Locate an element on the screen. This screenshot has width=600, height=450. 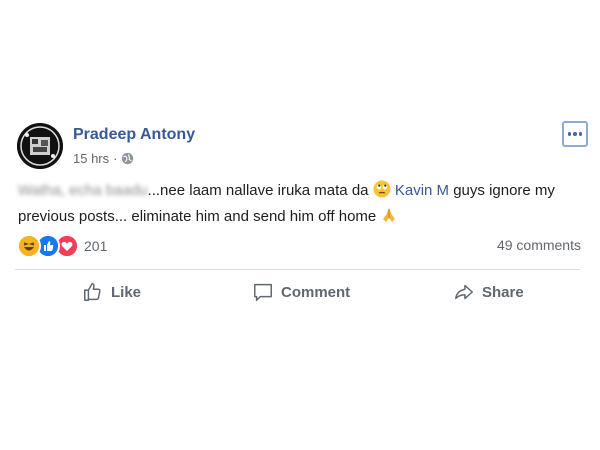
post-actions: Like Comment Share is located at coordinates (297, 292).